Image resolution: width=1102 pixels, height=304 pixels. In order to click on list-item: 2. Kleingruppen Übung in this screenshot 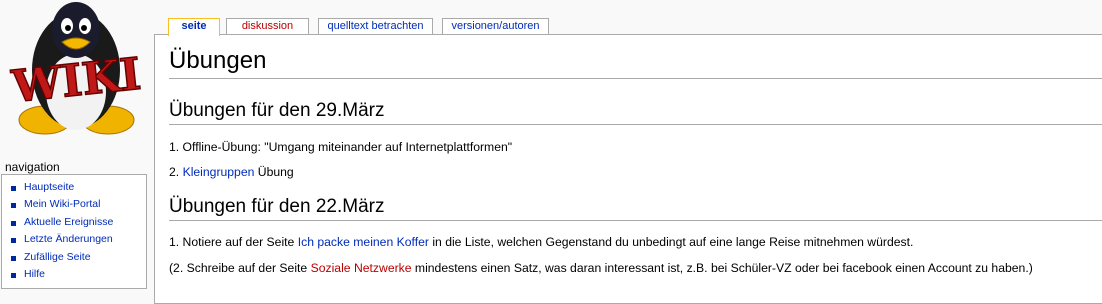, I will do `click(231, 172)`.